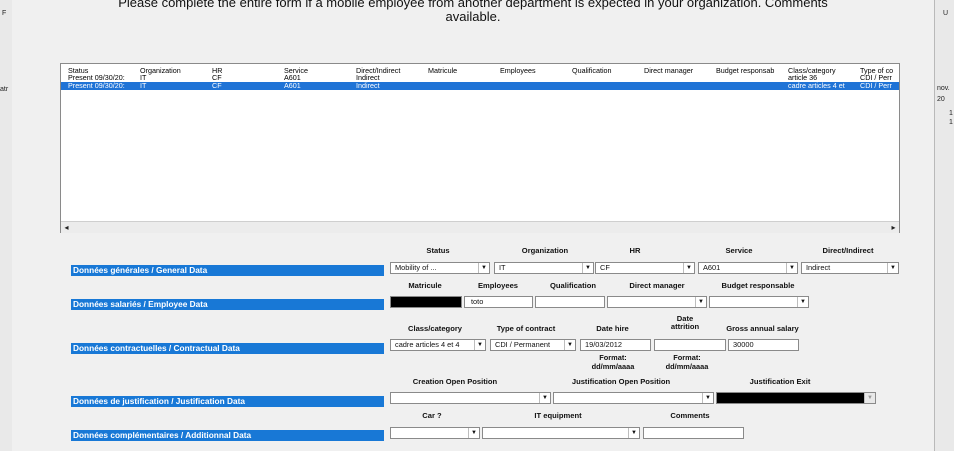  What do you see at coordinates (498, 285) in the screenshot?
I see `header-employees: Employees` at bounding box center [498, 285].